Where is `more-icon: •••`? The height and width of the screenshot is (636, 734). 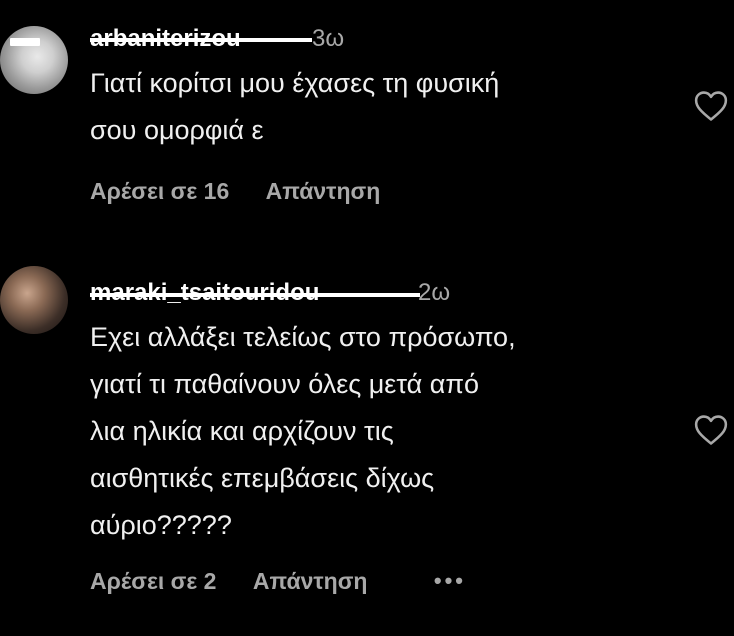
more-icon: ••• is located at coordinates (450, 581).